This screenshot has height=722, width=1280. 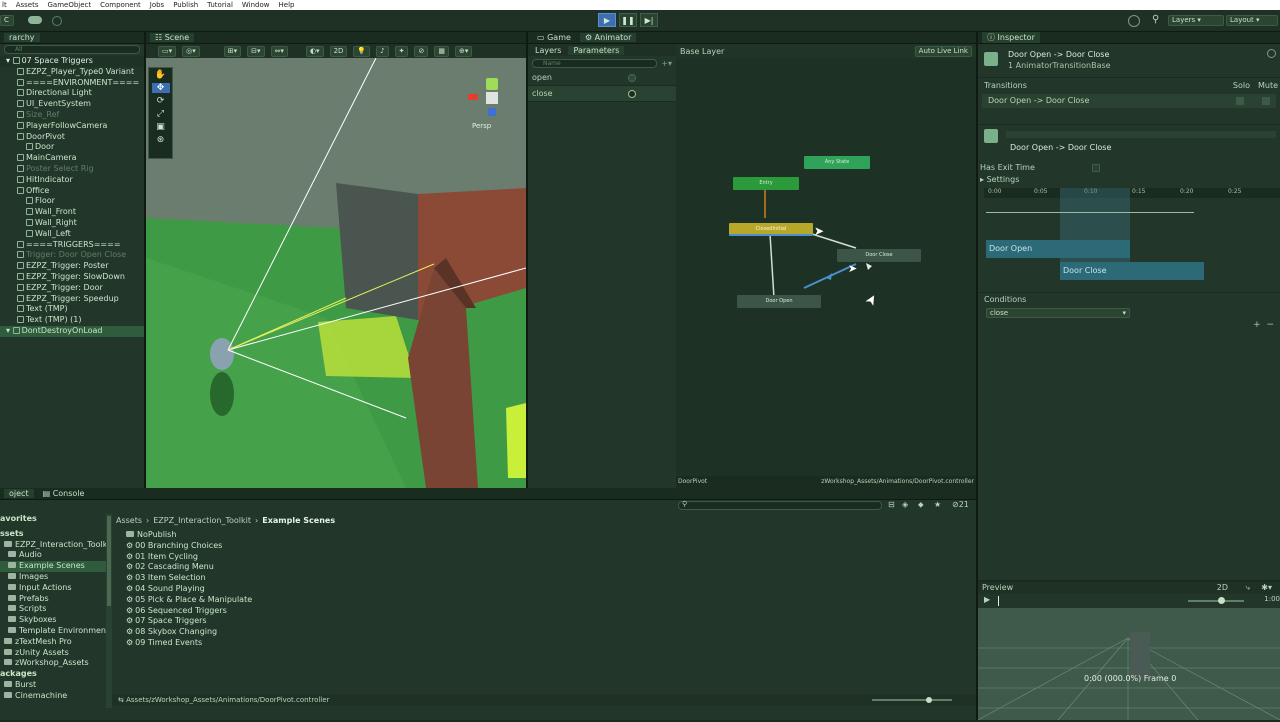 I want to click on param-search-input: Name, so click(x=595, y=63).